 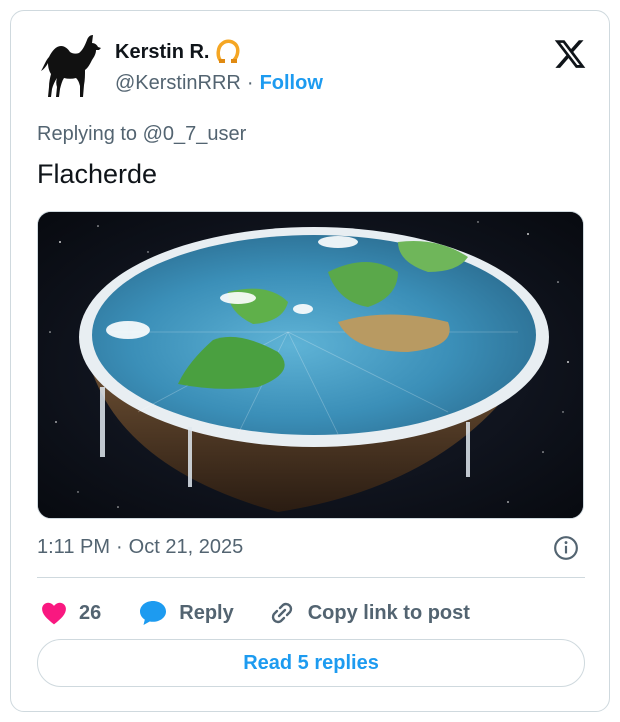 What do you see at coordinates (566, 548) in the screenshot?
I see `info-icon` at bounding box center [566, 548].